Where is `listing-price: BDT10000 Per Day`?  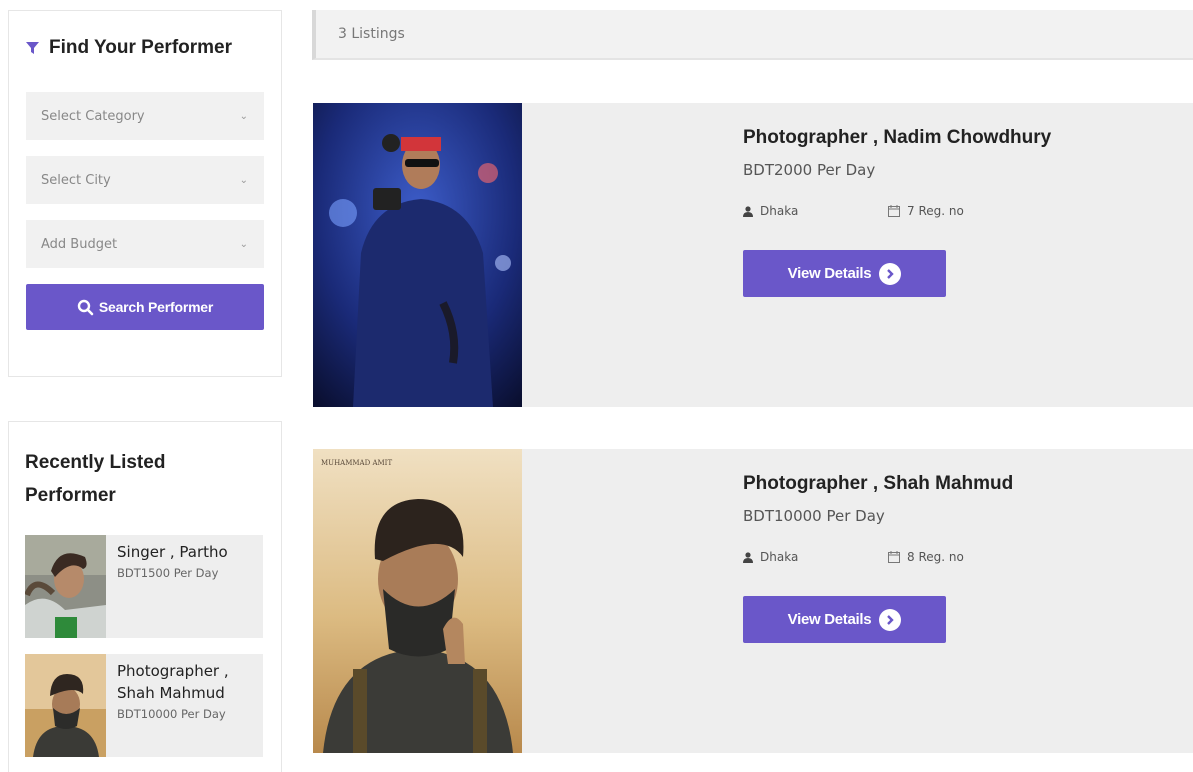 listing-price: BDT10000 Per Day is located at coordinates (814, 516).